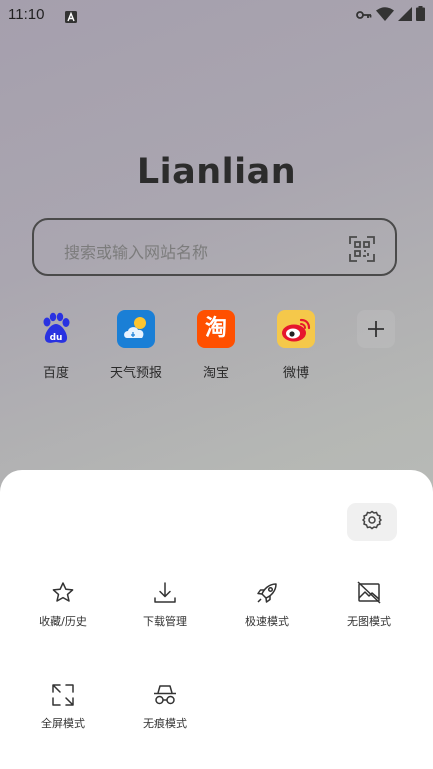 This screenshot has height=769, width=433. I want to click on taobao-icon: 淘, so click(216, 329).